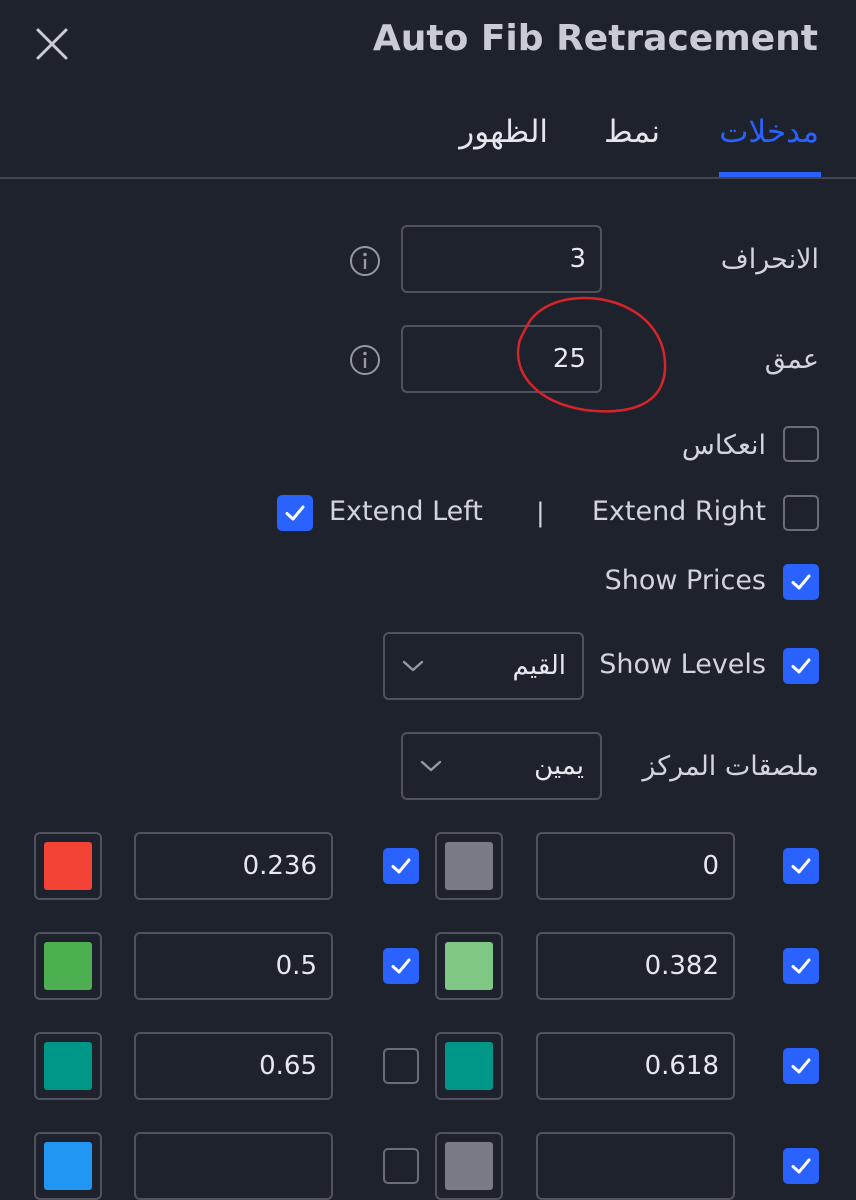  I want to click on reverse-label: انعكاس, so click(723, 445).